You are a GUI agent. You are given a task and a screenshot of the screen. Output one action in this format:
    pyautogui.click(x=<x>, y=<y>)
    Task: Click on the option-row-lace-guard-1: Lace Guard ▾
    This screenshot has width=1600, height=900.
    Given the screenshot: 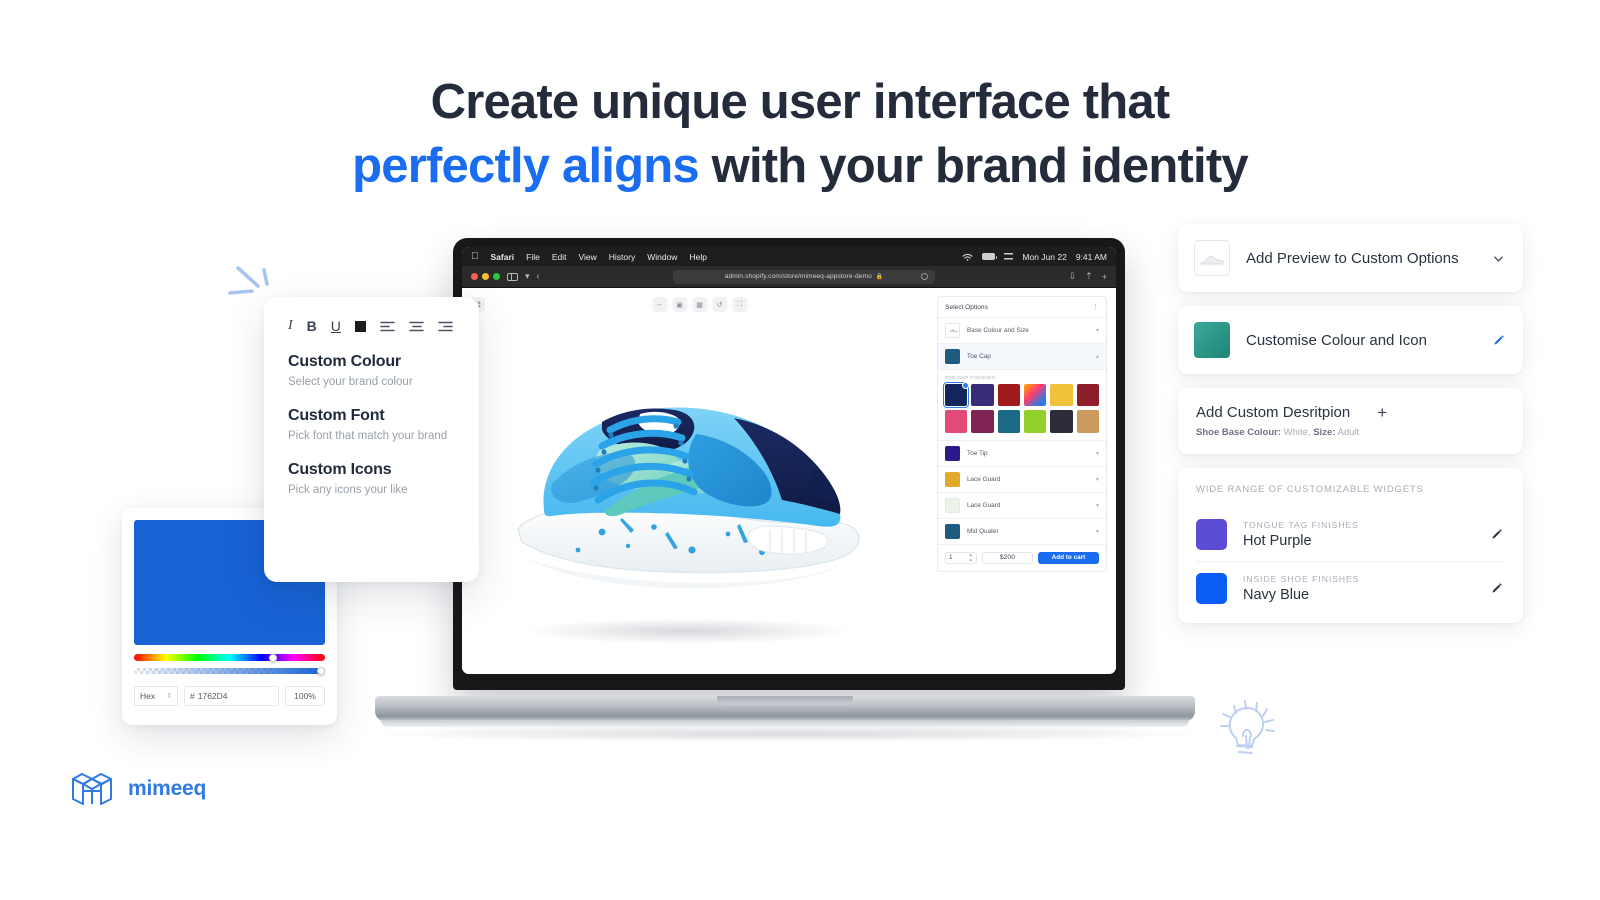 What is the action you would take?
    pyautogui.click(x=1022, y=478)
    